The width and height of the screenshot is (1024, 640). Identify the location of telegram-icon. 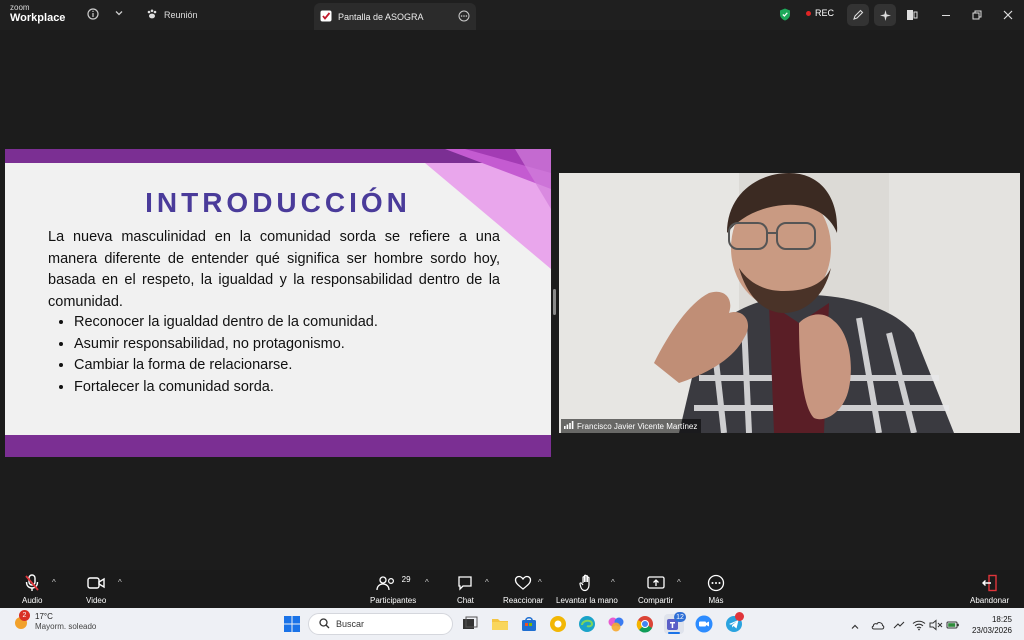
(734, 623).